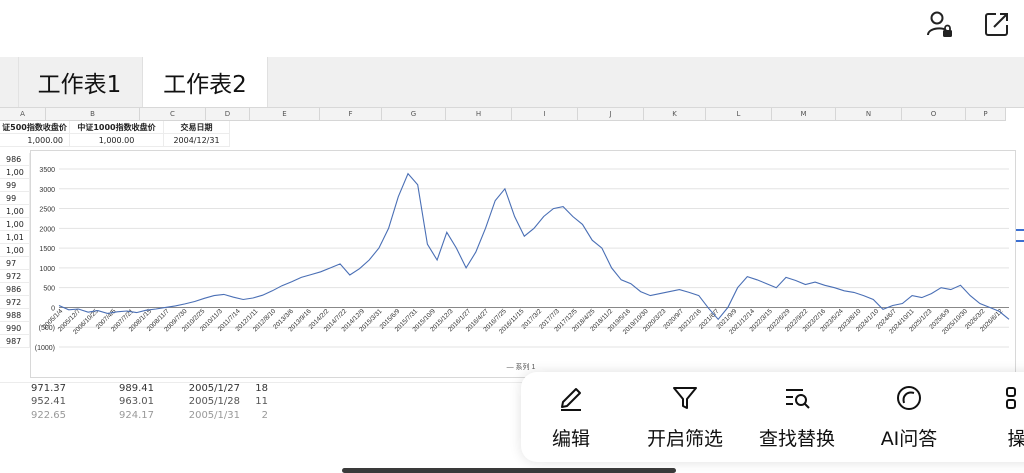 This screenshot has height=473, width=1024. Describe the element at coordinates (570, 439) in the screenshot. I see `edit-label: 编辑` at that location.